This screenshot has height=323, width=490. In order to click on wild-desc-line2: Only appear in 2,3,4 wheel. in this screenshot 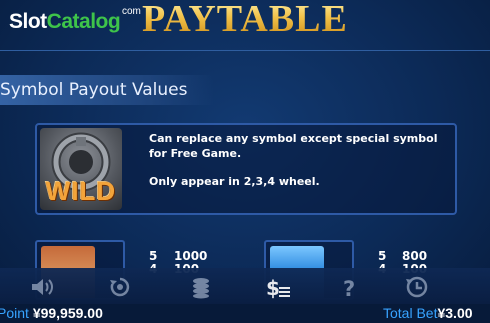, I will do `click(234, 181)`.